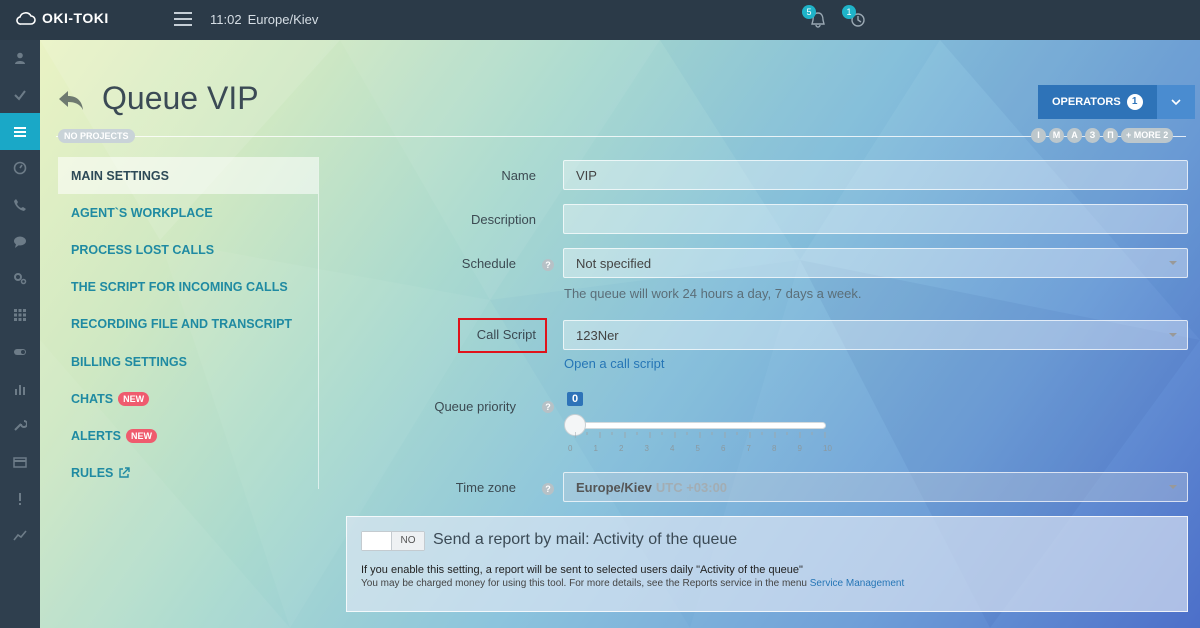 This screenshot has height=628, width=1200. I want to click on schedule-help-icon: ?, so click(548, 265).